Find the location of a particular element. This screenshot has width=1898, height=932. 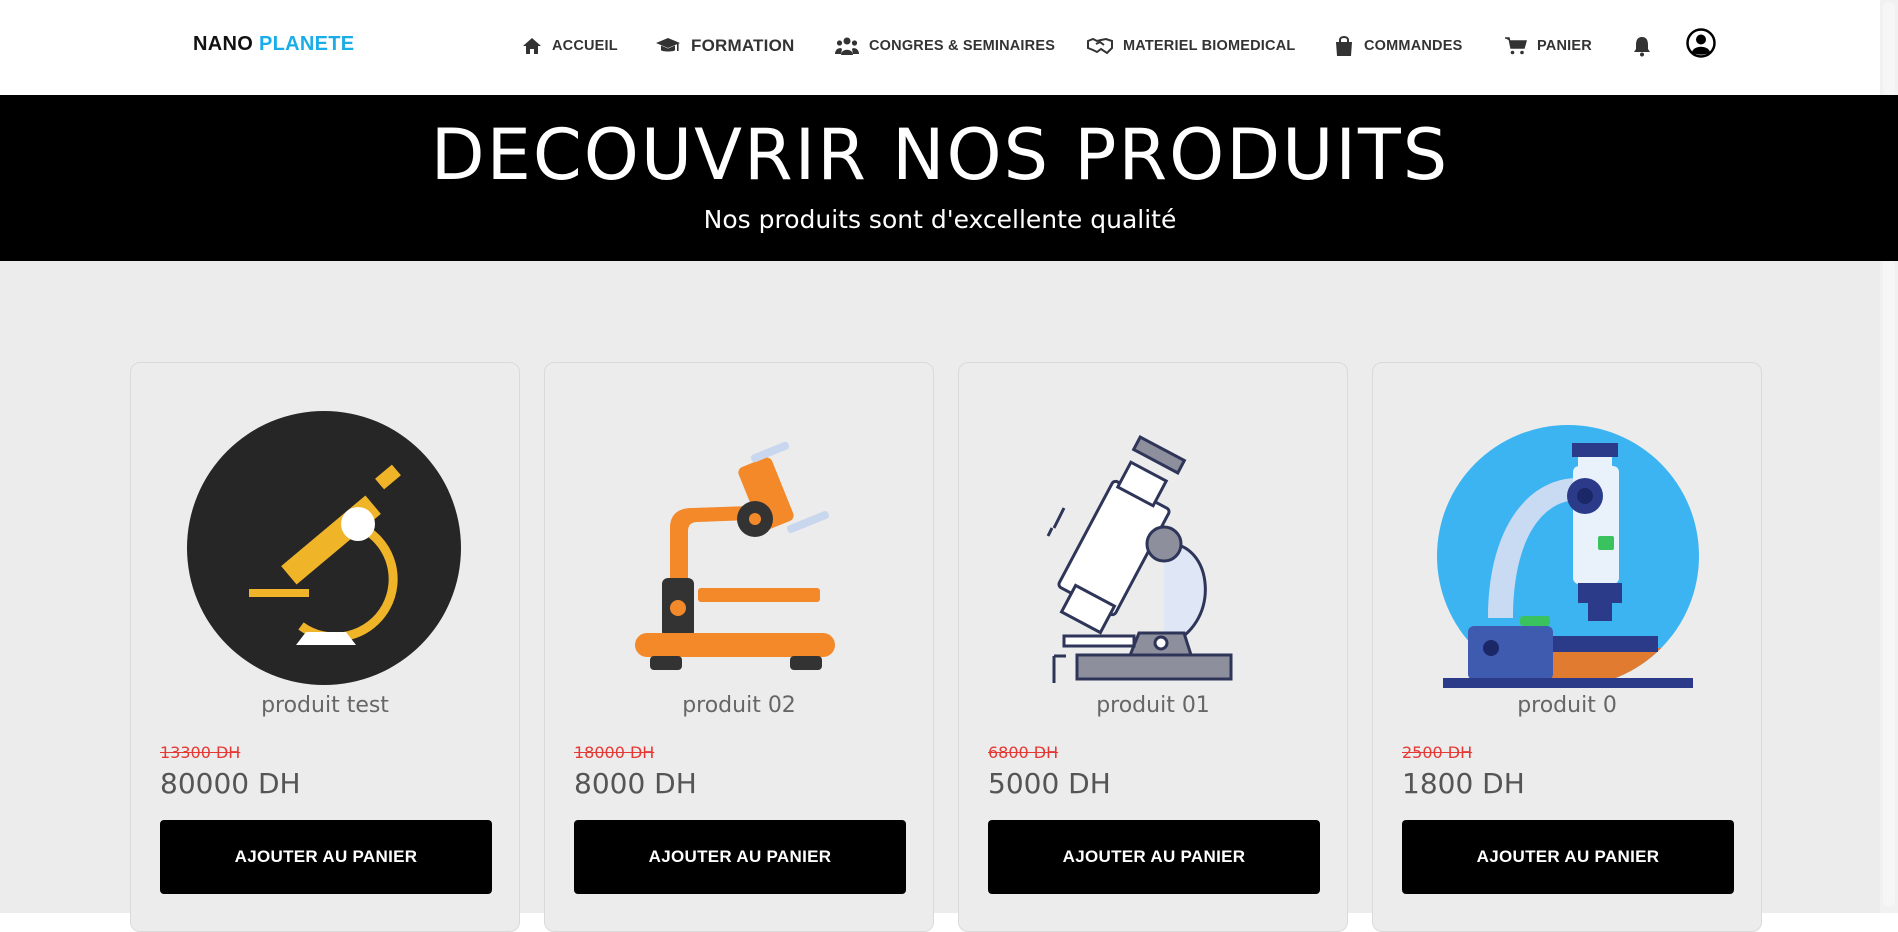

product-old-price: 13300 DH is located at coordinates (200, 752).